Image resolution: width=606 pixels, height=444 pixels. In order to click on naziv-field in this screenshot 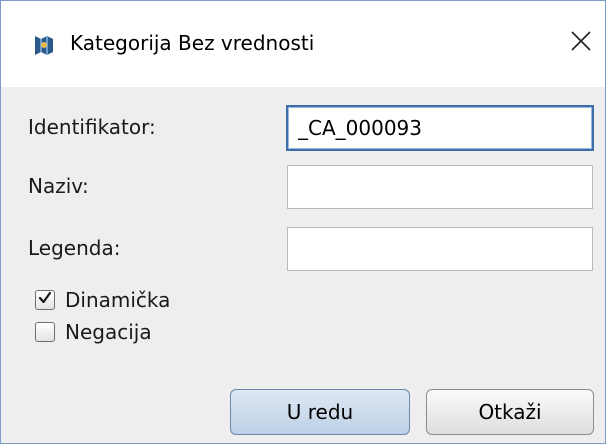, I will do `click(440, 187)`.